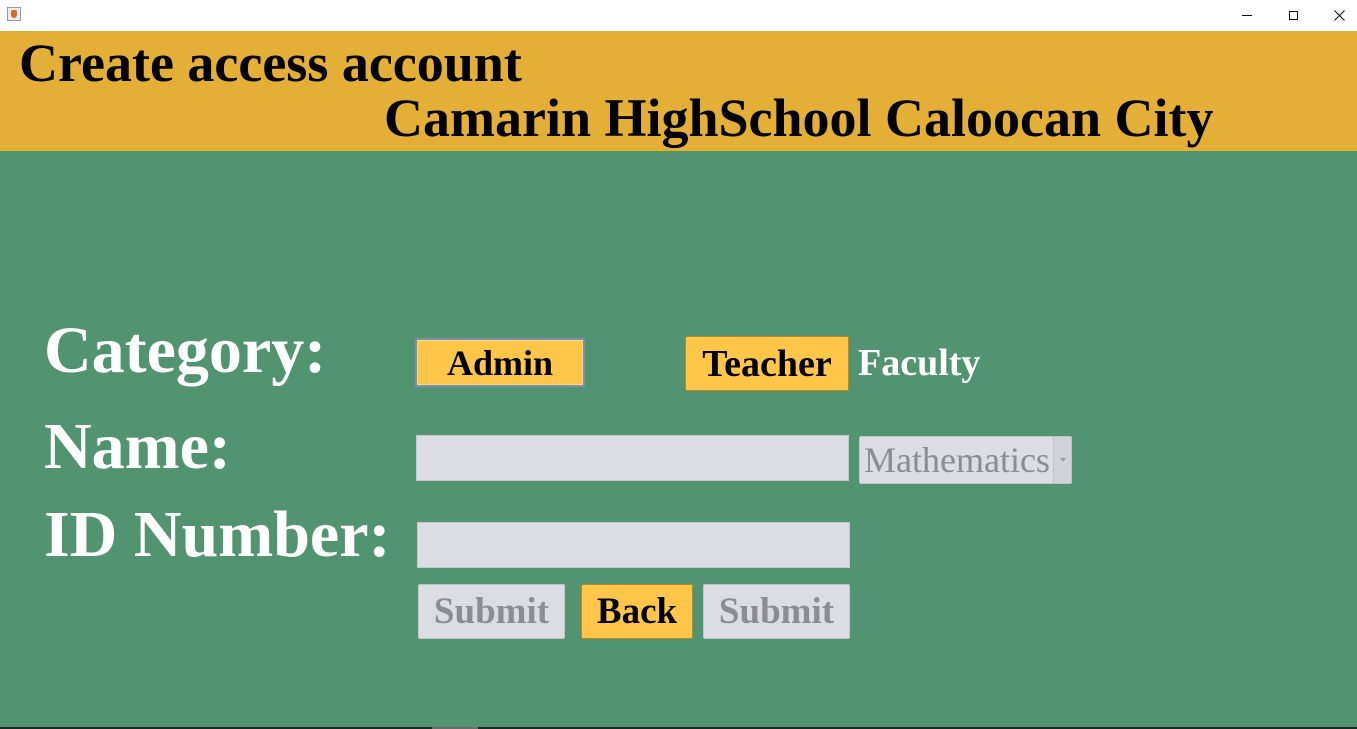 The width and height of the screenshot is (1357, 729). I want to click on id-number-label: ID Number:, so click(217, 534).